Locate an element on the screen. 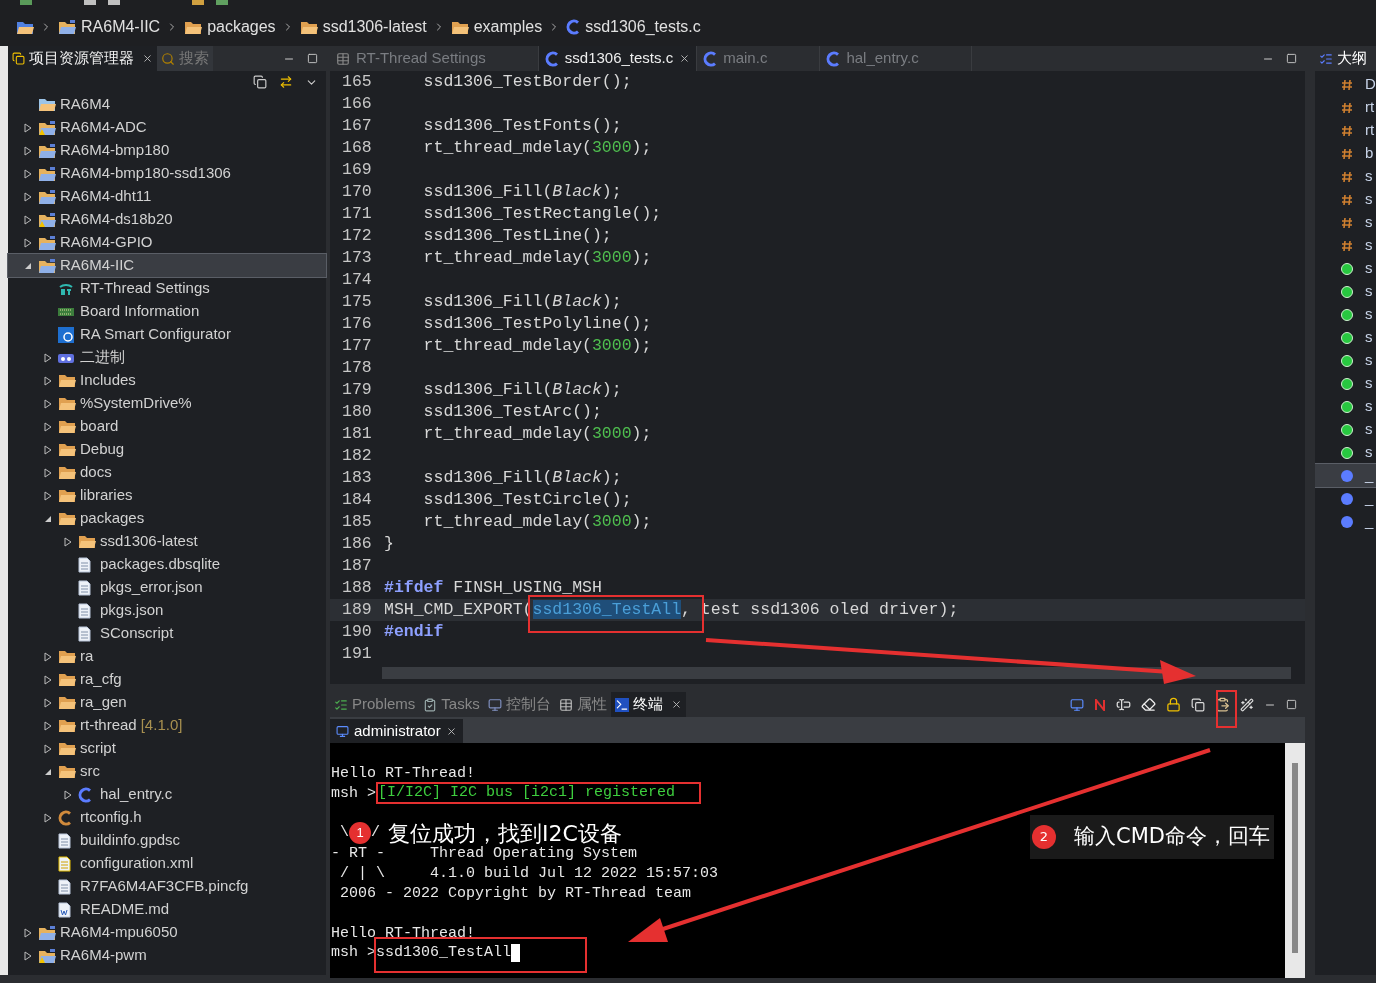  copy-icon is located at coordinates (1198, 704).